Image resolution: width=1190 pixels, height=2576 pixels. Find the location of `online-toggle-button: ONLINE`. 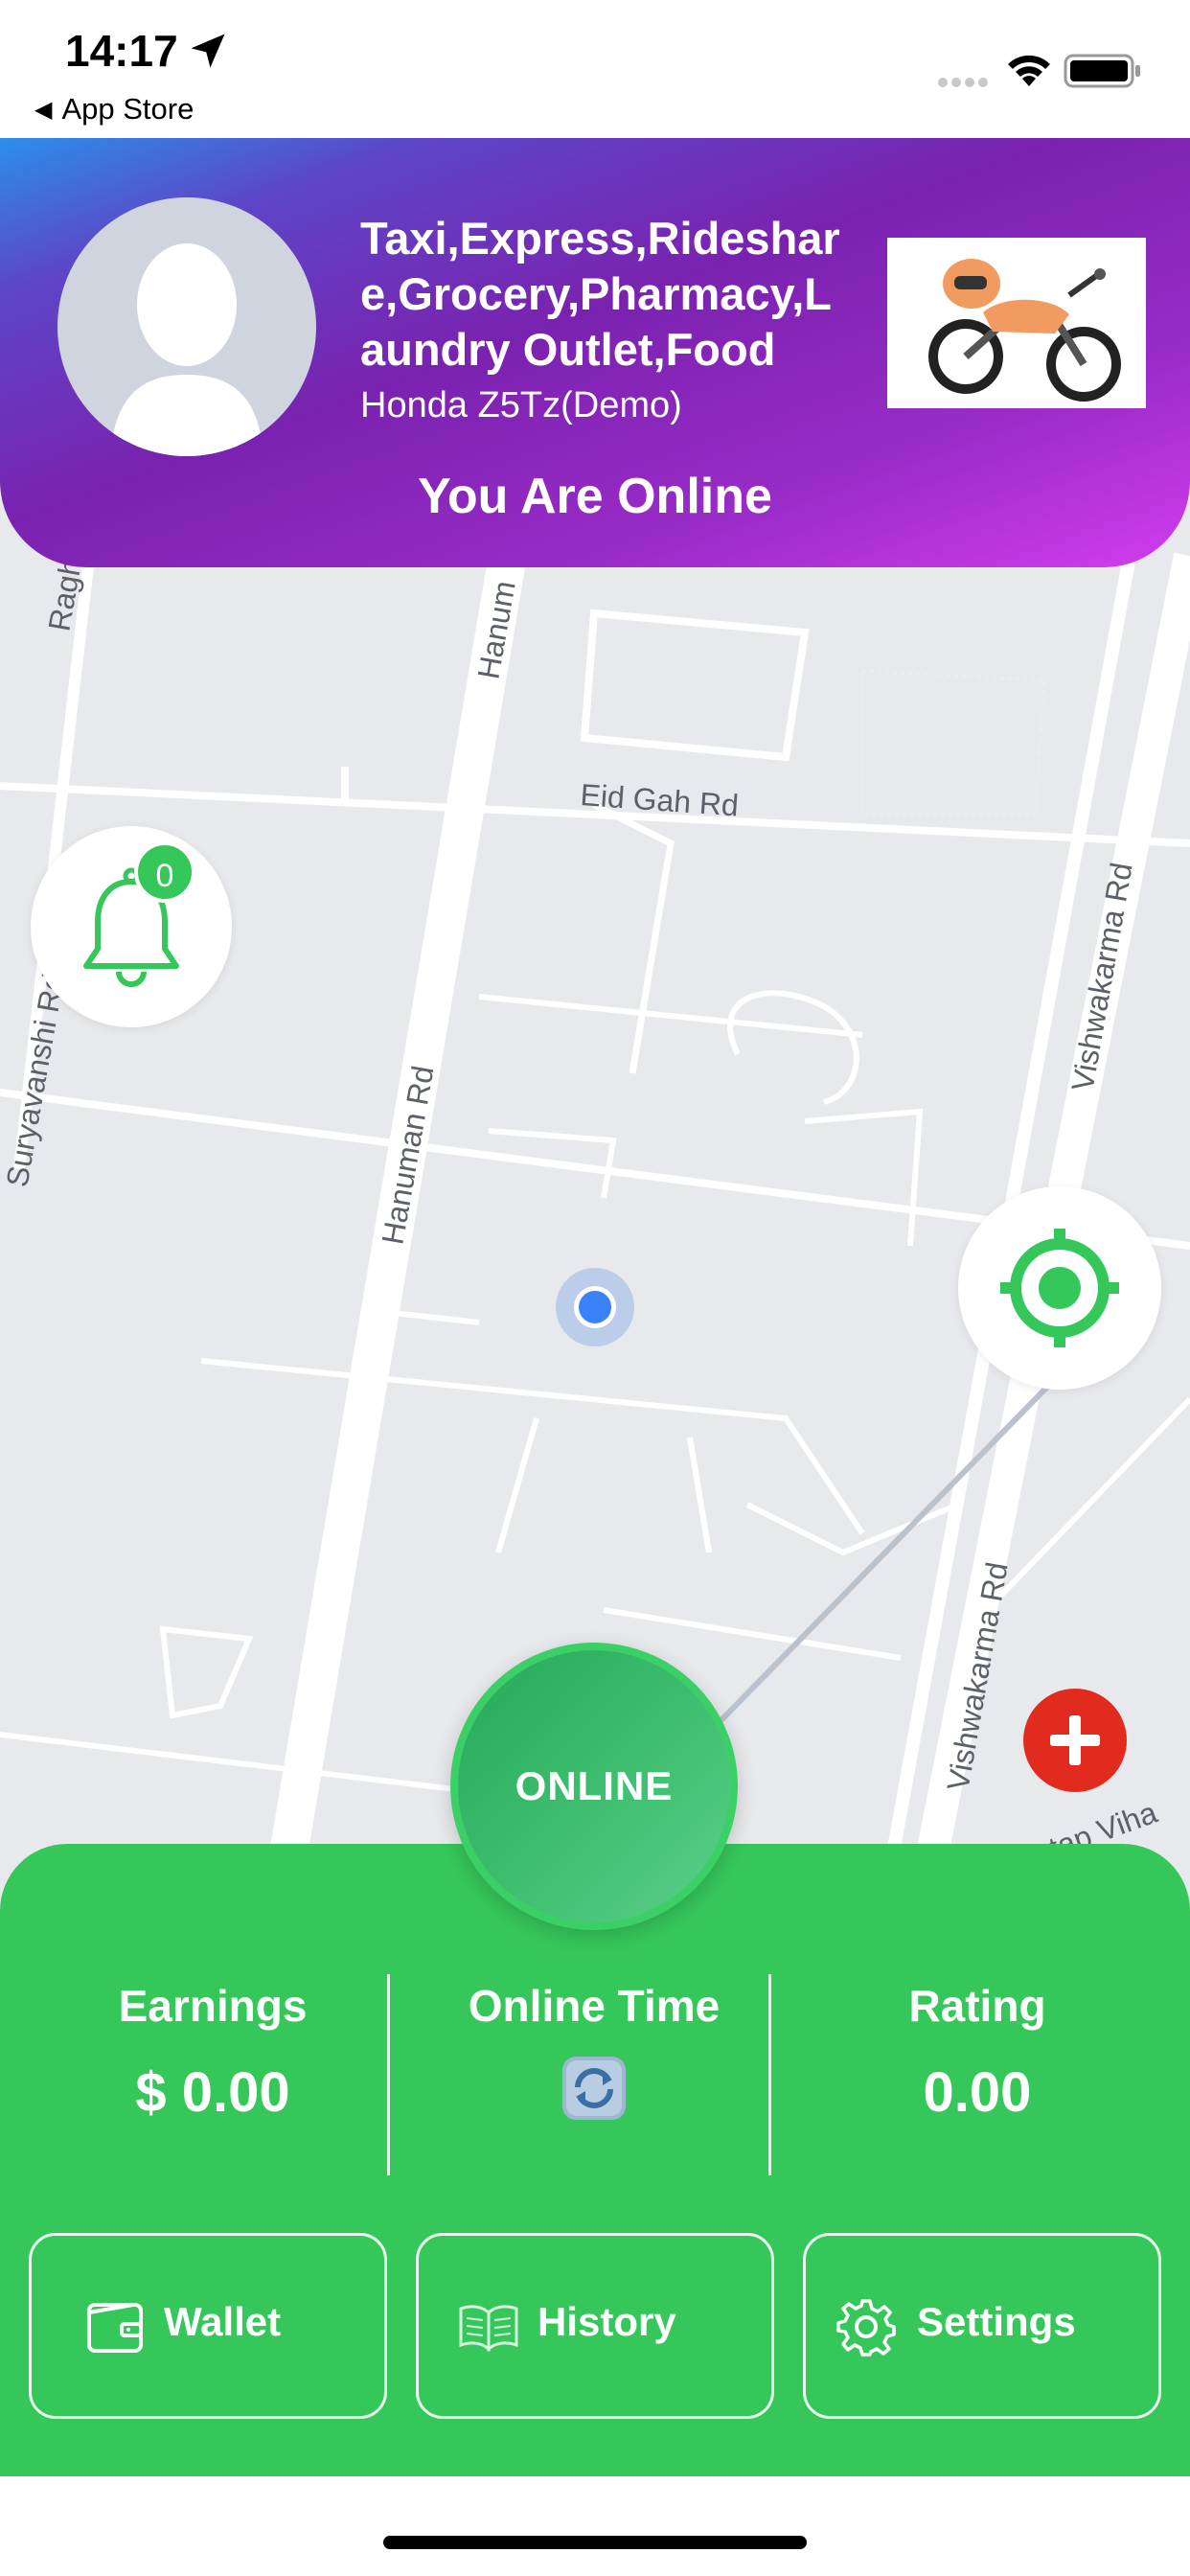

online-toggle-button: ONLINE is located at coordinates (594, 1786).